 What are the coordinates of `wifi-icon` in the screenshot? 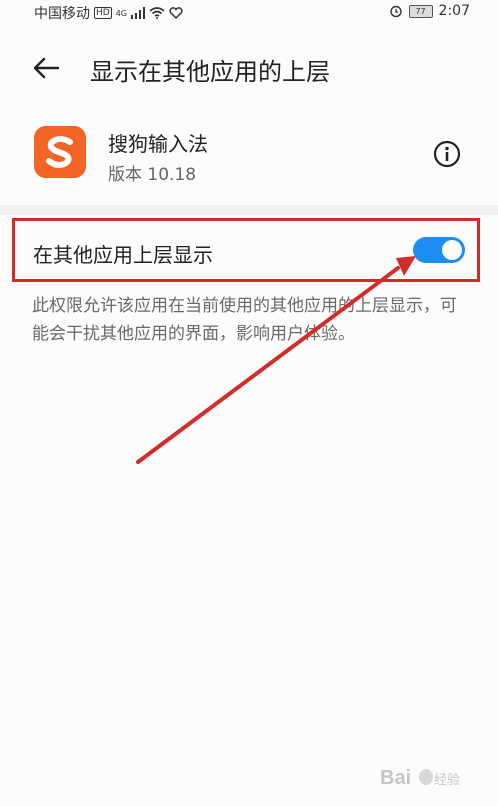 It's located at (157, 13).